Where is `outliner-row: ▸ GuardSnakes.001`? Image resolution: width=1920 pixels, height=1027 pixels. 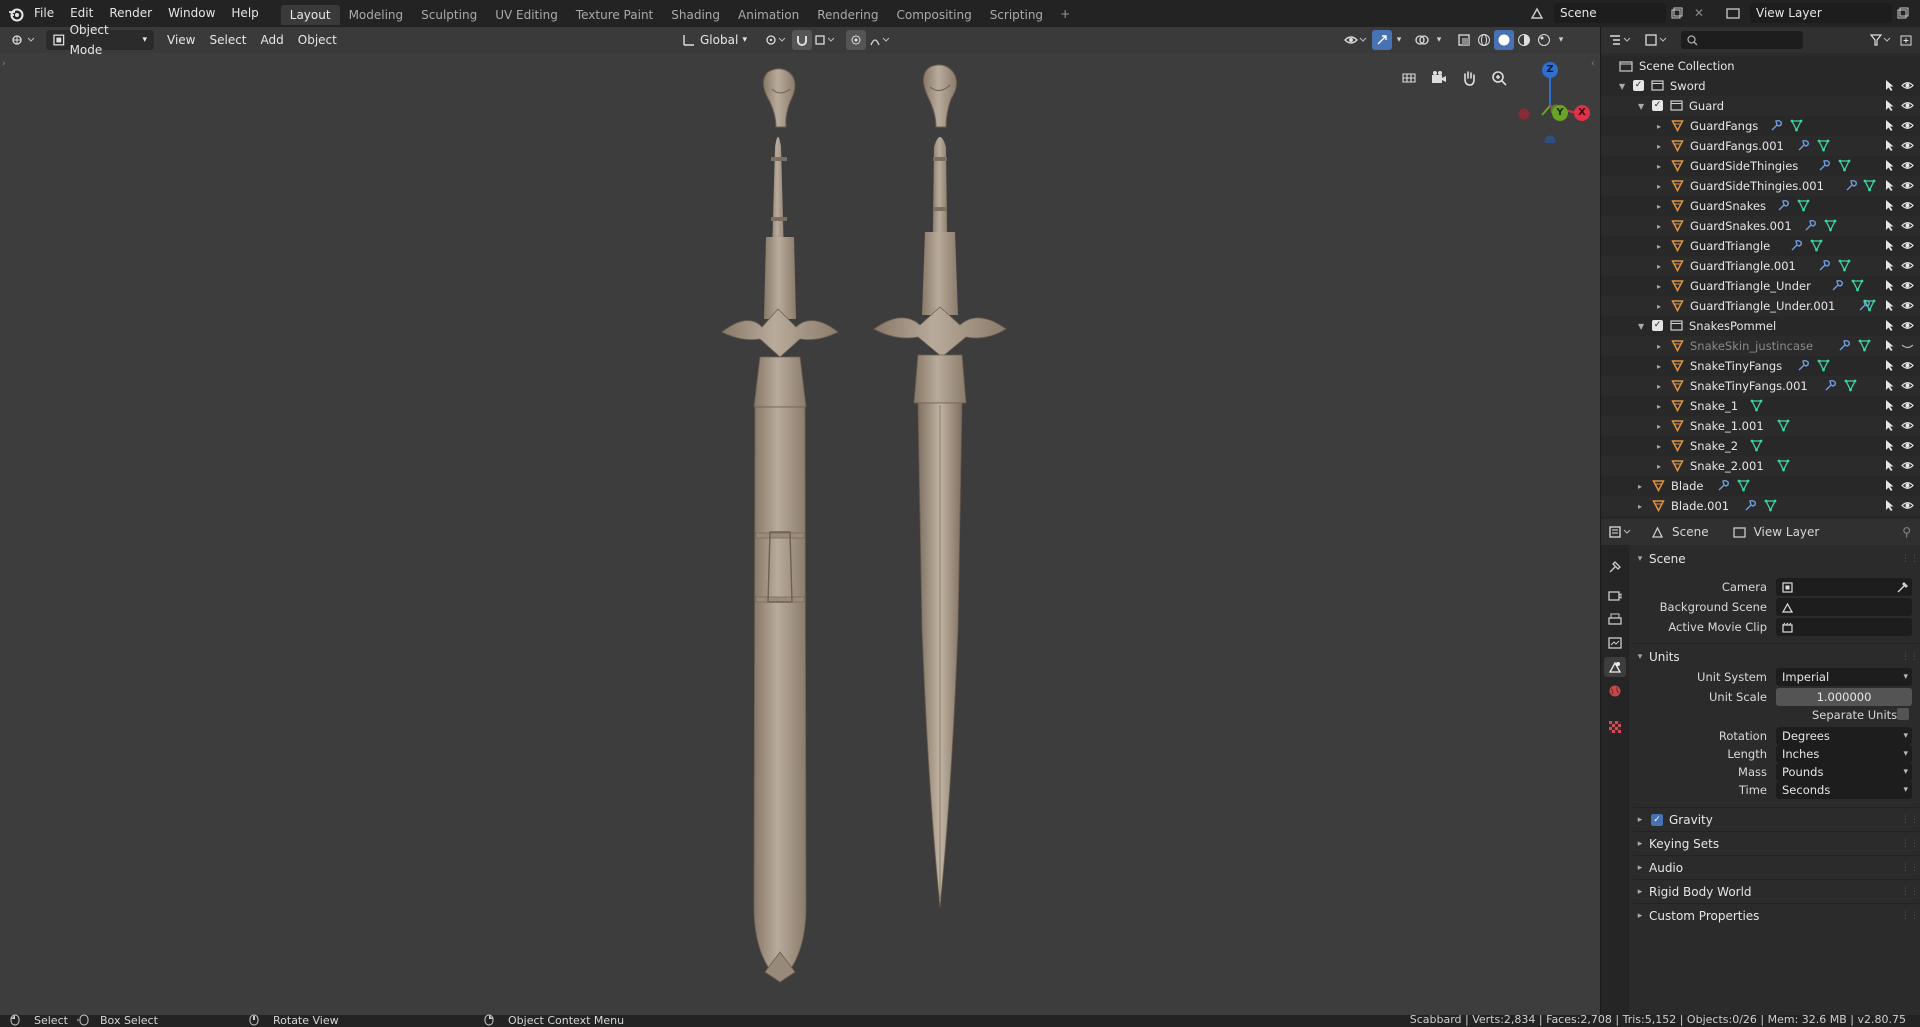 outliner-row: ▸ GuardSnakes.001 is located at coordinates (1760, 226).